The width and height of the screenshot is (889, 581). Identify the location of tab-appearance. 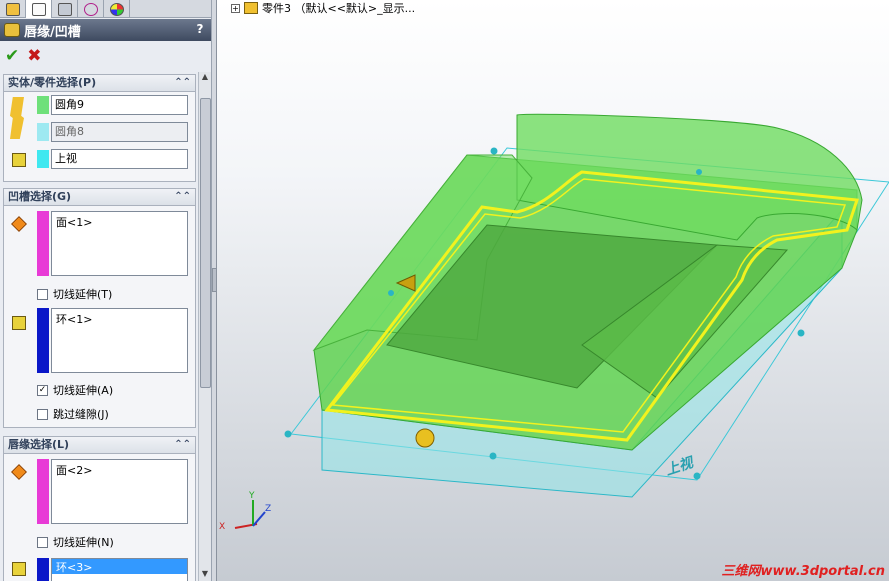
(117, 9).